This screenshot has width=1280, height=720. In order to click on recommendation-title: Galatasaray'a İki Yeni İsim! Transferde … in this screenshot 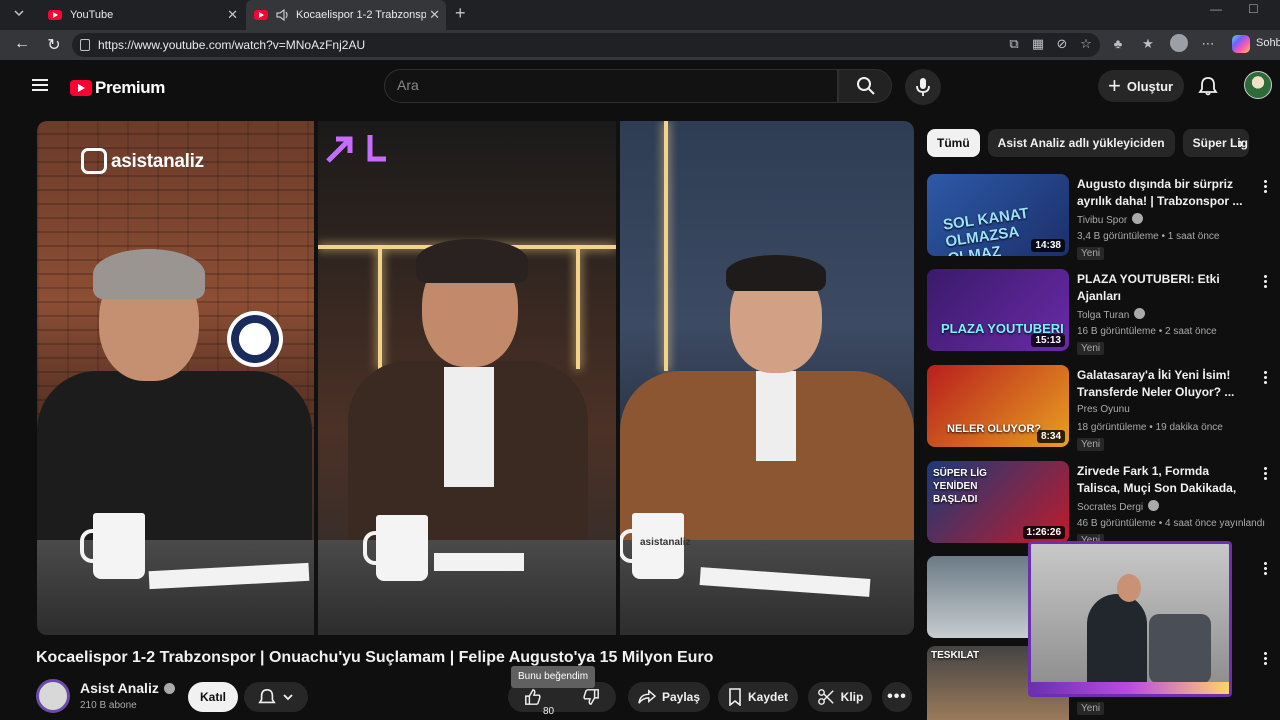, I will do `click(1163, 384)`.